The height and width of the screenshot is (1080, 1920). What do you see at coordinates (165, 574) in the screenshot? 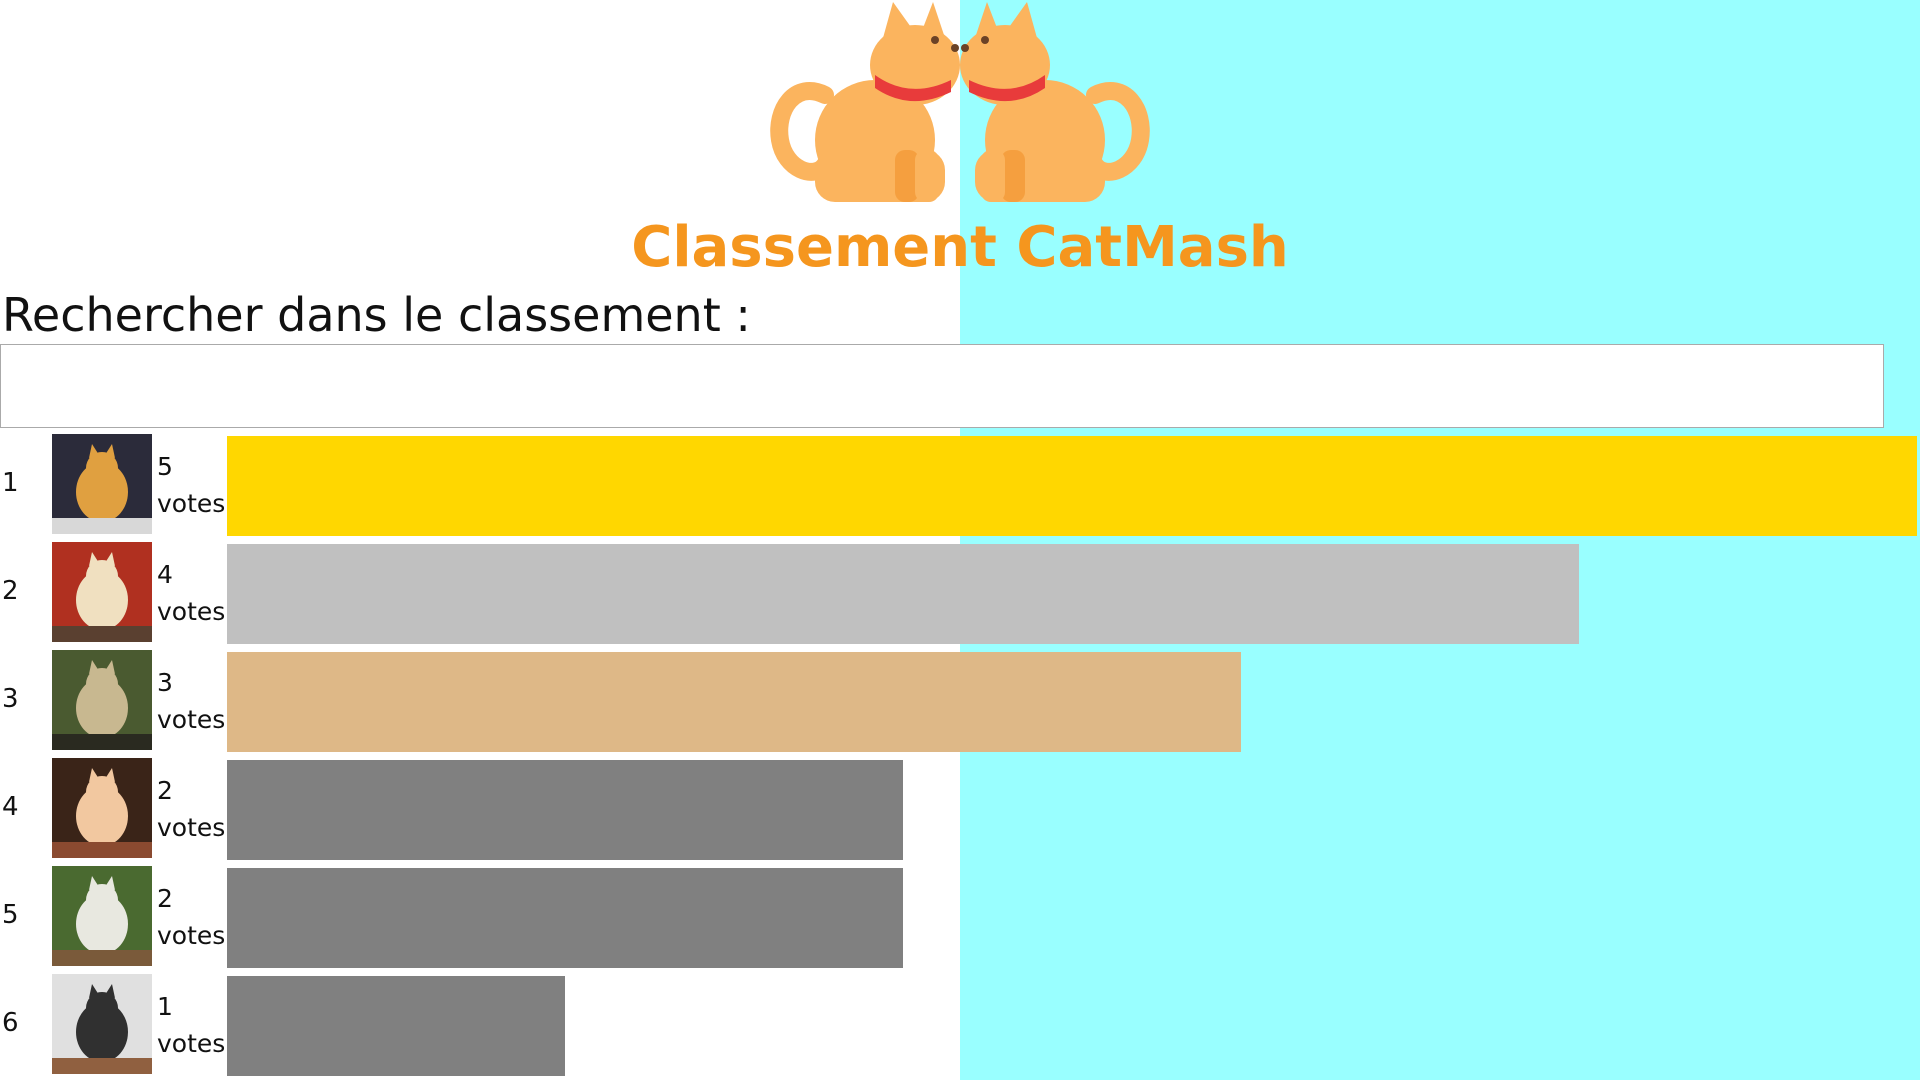
I see `vote-number: 4` at bounding box center [165, 574].